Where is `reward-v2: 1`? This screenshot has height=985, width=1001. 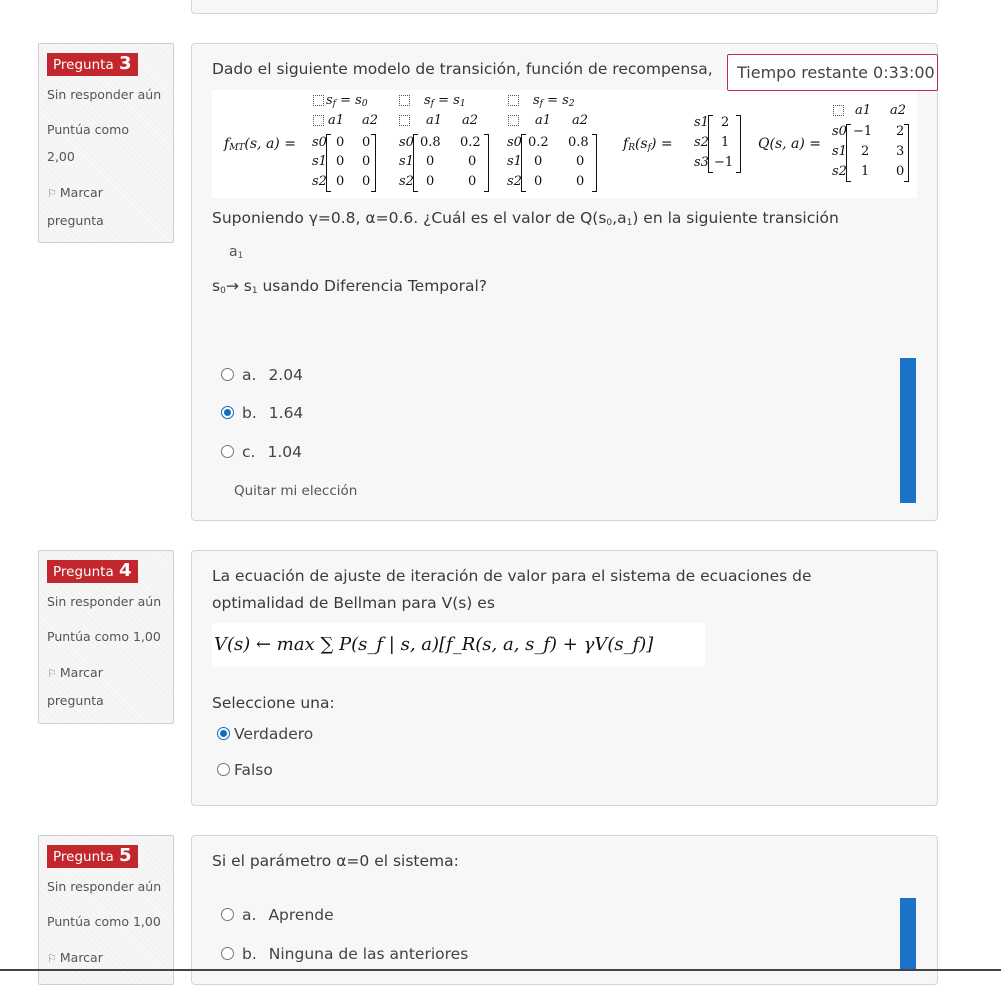 reward-v2: 1 is located at coordinates (725, 142).